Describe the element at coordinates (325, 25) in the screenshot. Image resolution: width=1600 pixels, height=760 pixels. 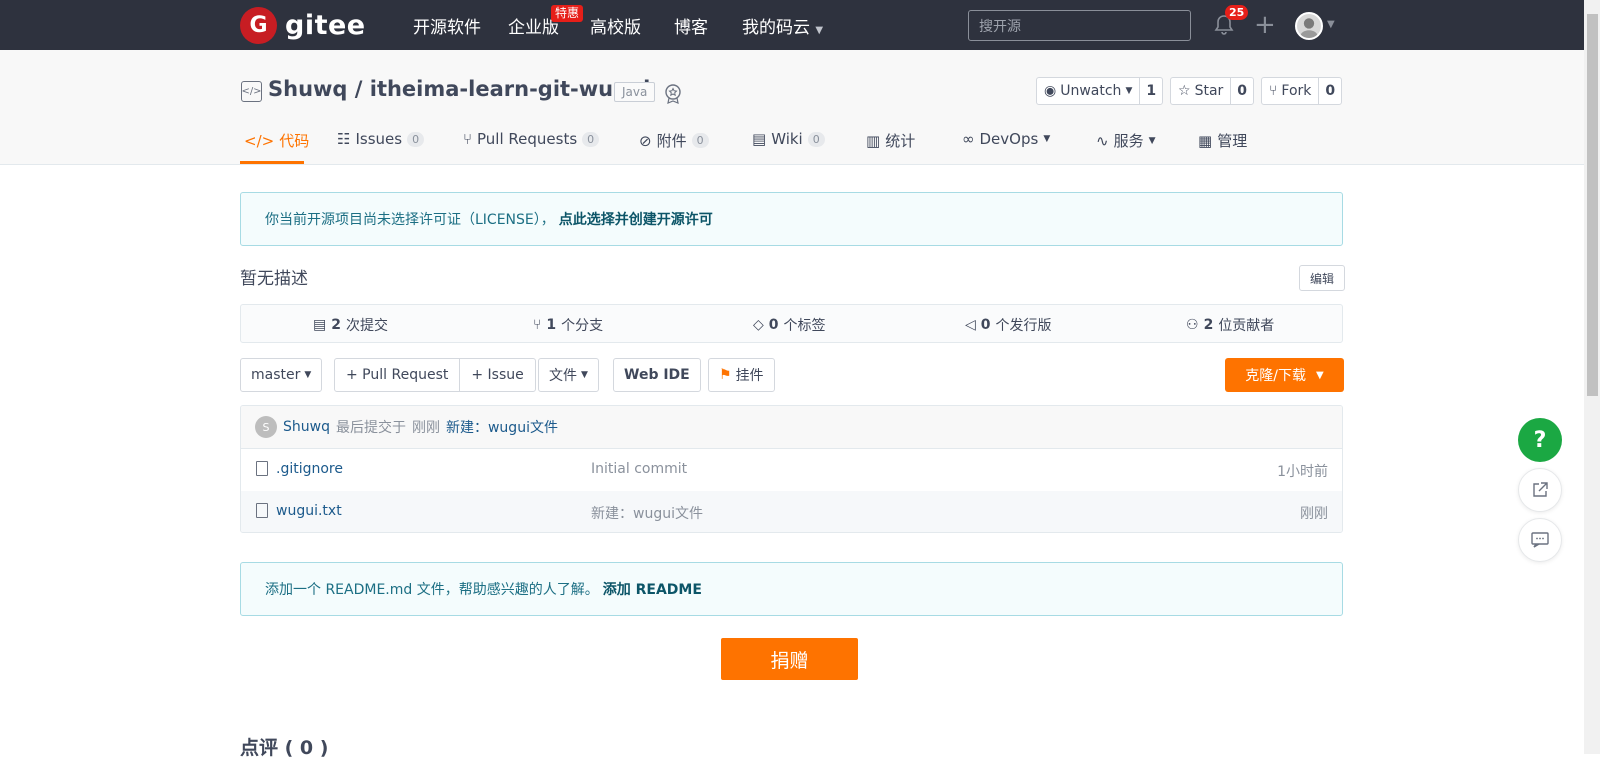
I see `logo-text: gitee` at that location.